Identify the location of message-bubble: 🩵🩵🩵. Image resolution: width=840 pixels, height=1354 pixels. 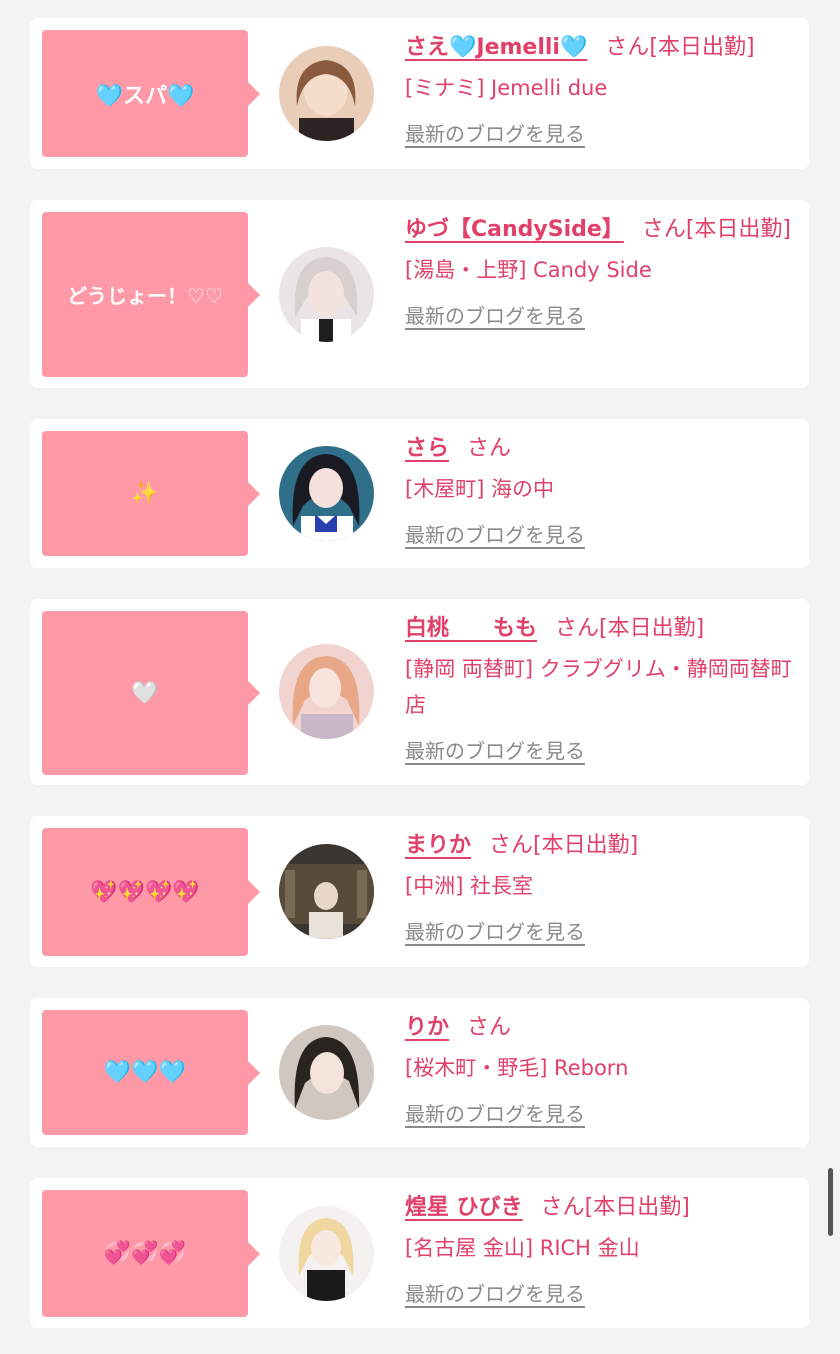
(151, 1072).